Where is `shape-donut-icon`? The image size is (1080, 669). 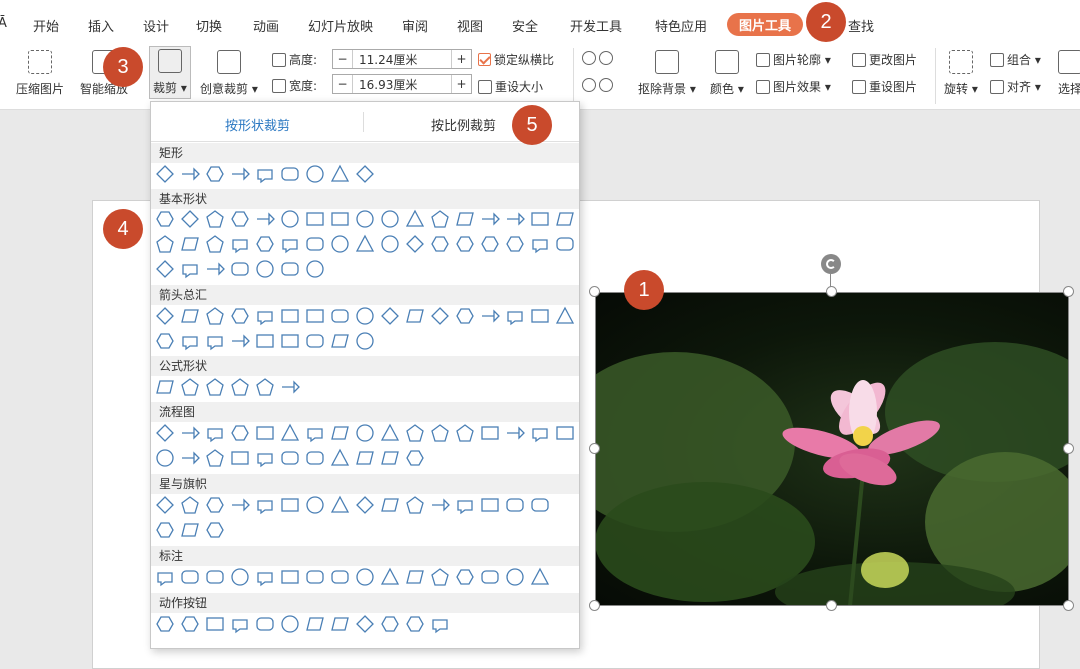
shape-donut-icon is located at coordinates (340, 244).